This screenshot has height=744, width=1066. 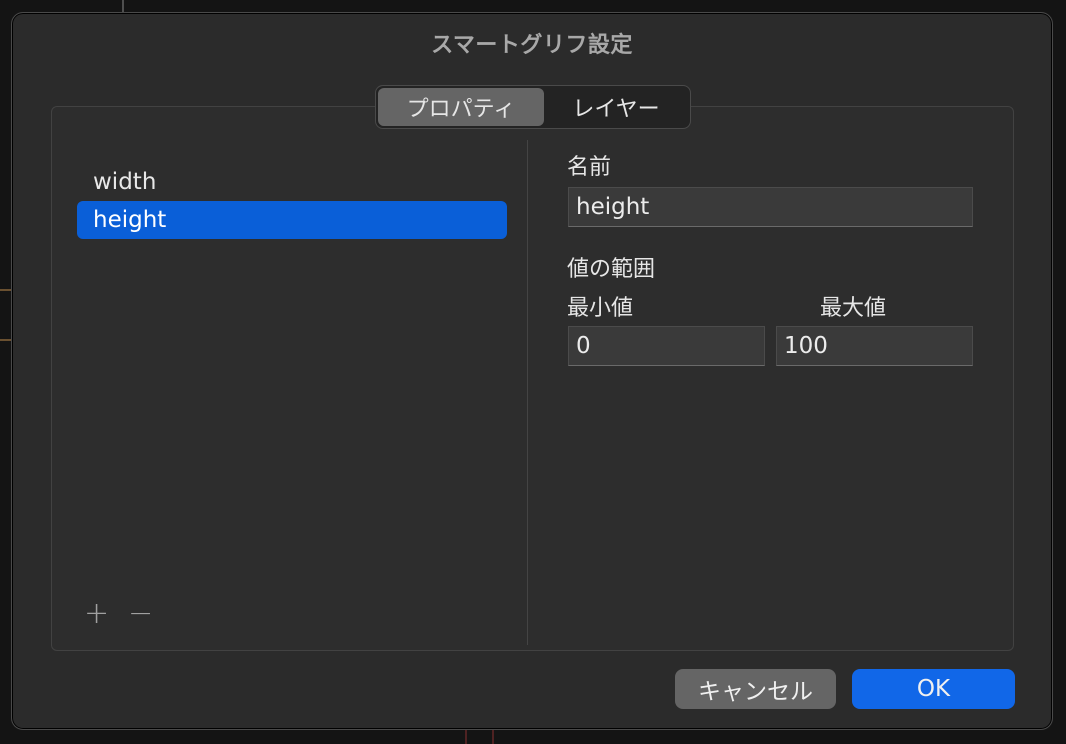 What do you see at coordinates (118, 614) in the screenshot?
I see `list-controls: + −` at bounding box center [118, 614].